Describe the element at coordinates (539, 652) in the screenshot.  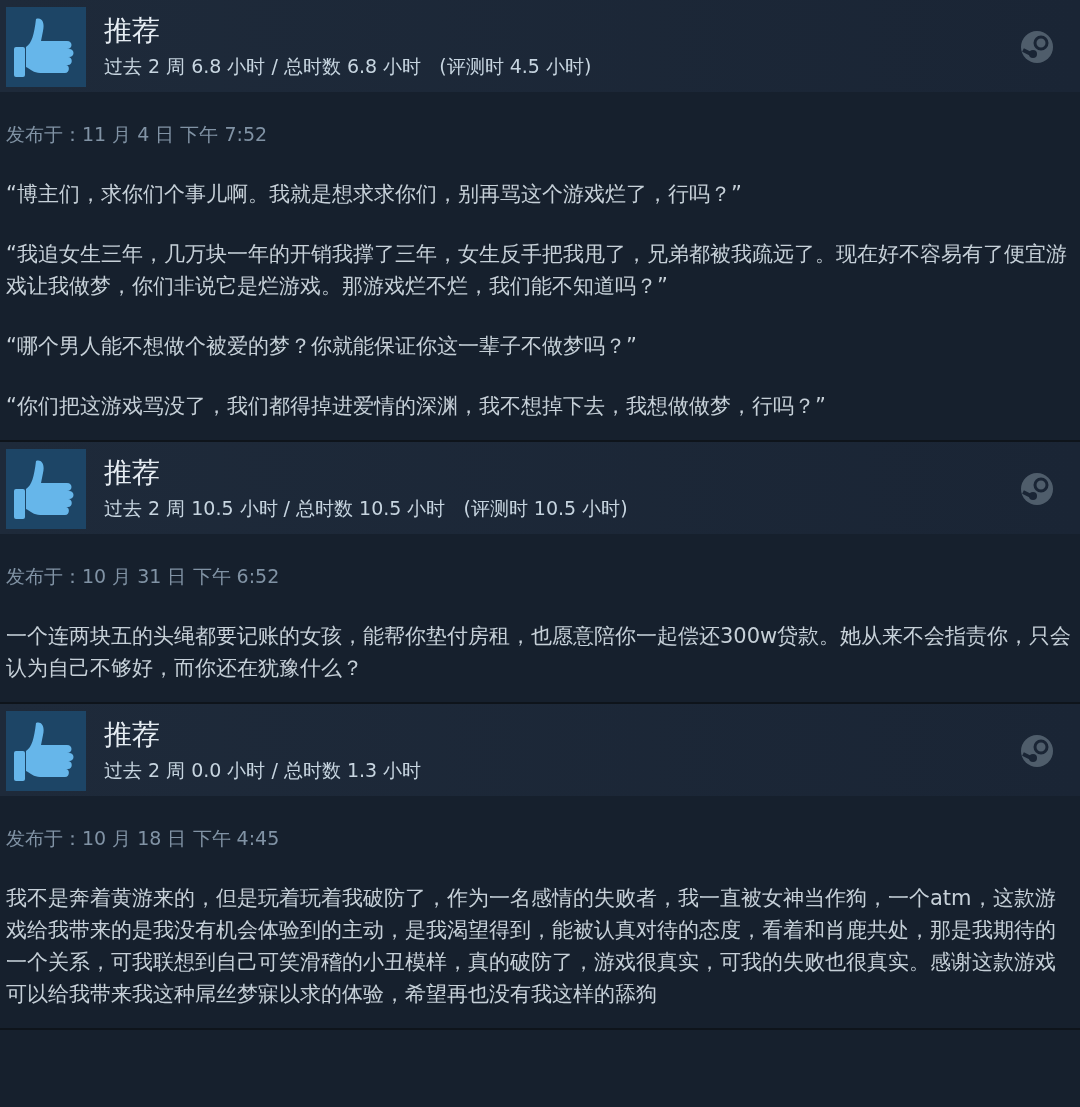
I see `review-paragraph: 一个连两块五的头绳都要记账的女孩，能帮你垫付房租，也愿意陪你一起偿还300w贷款。她从来不会指责你，只会认为自己不够好，而你还在犹豫什么？` at that location.